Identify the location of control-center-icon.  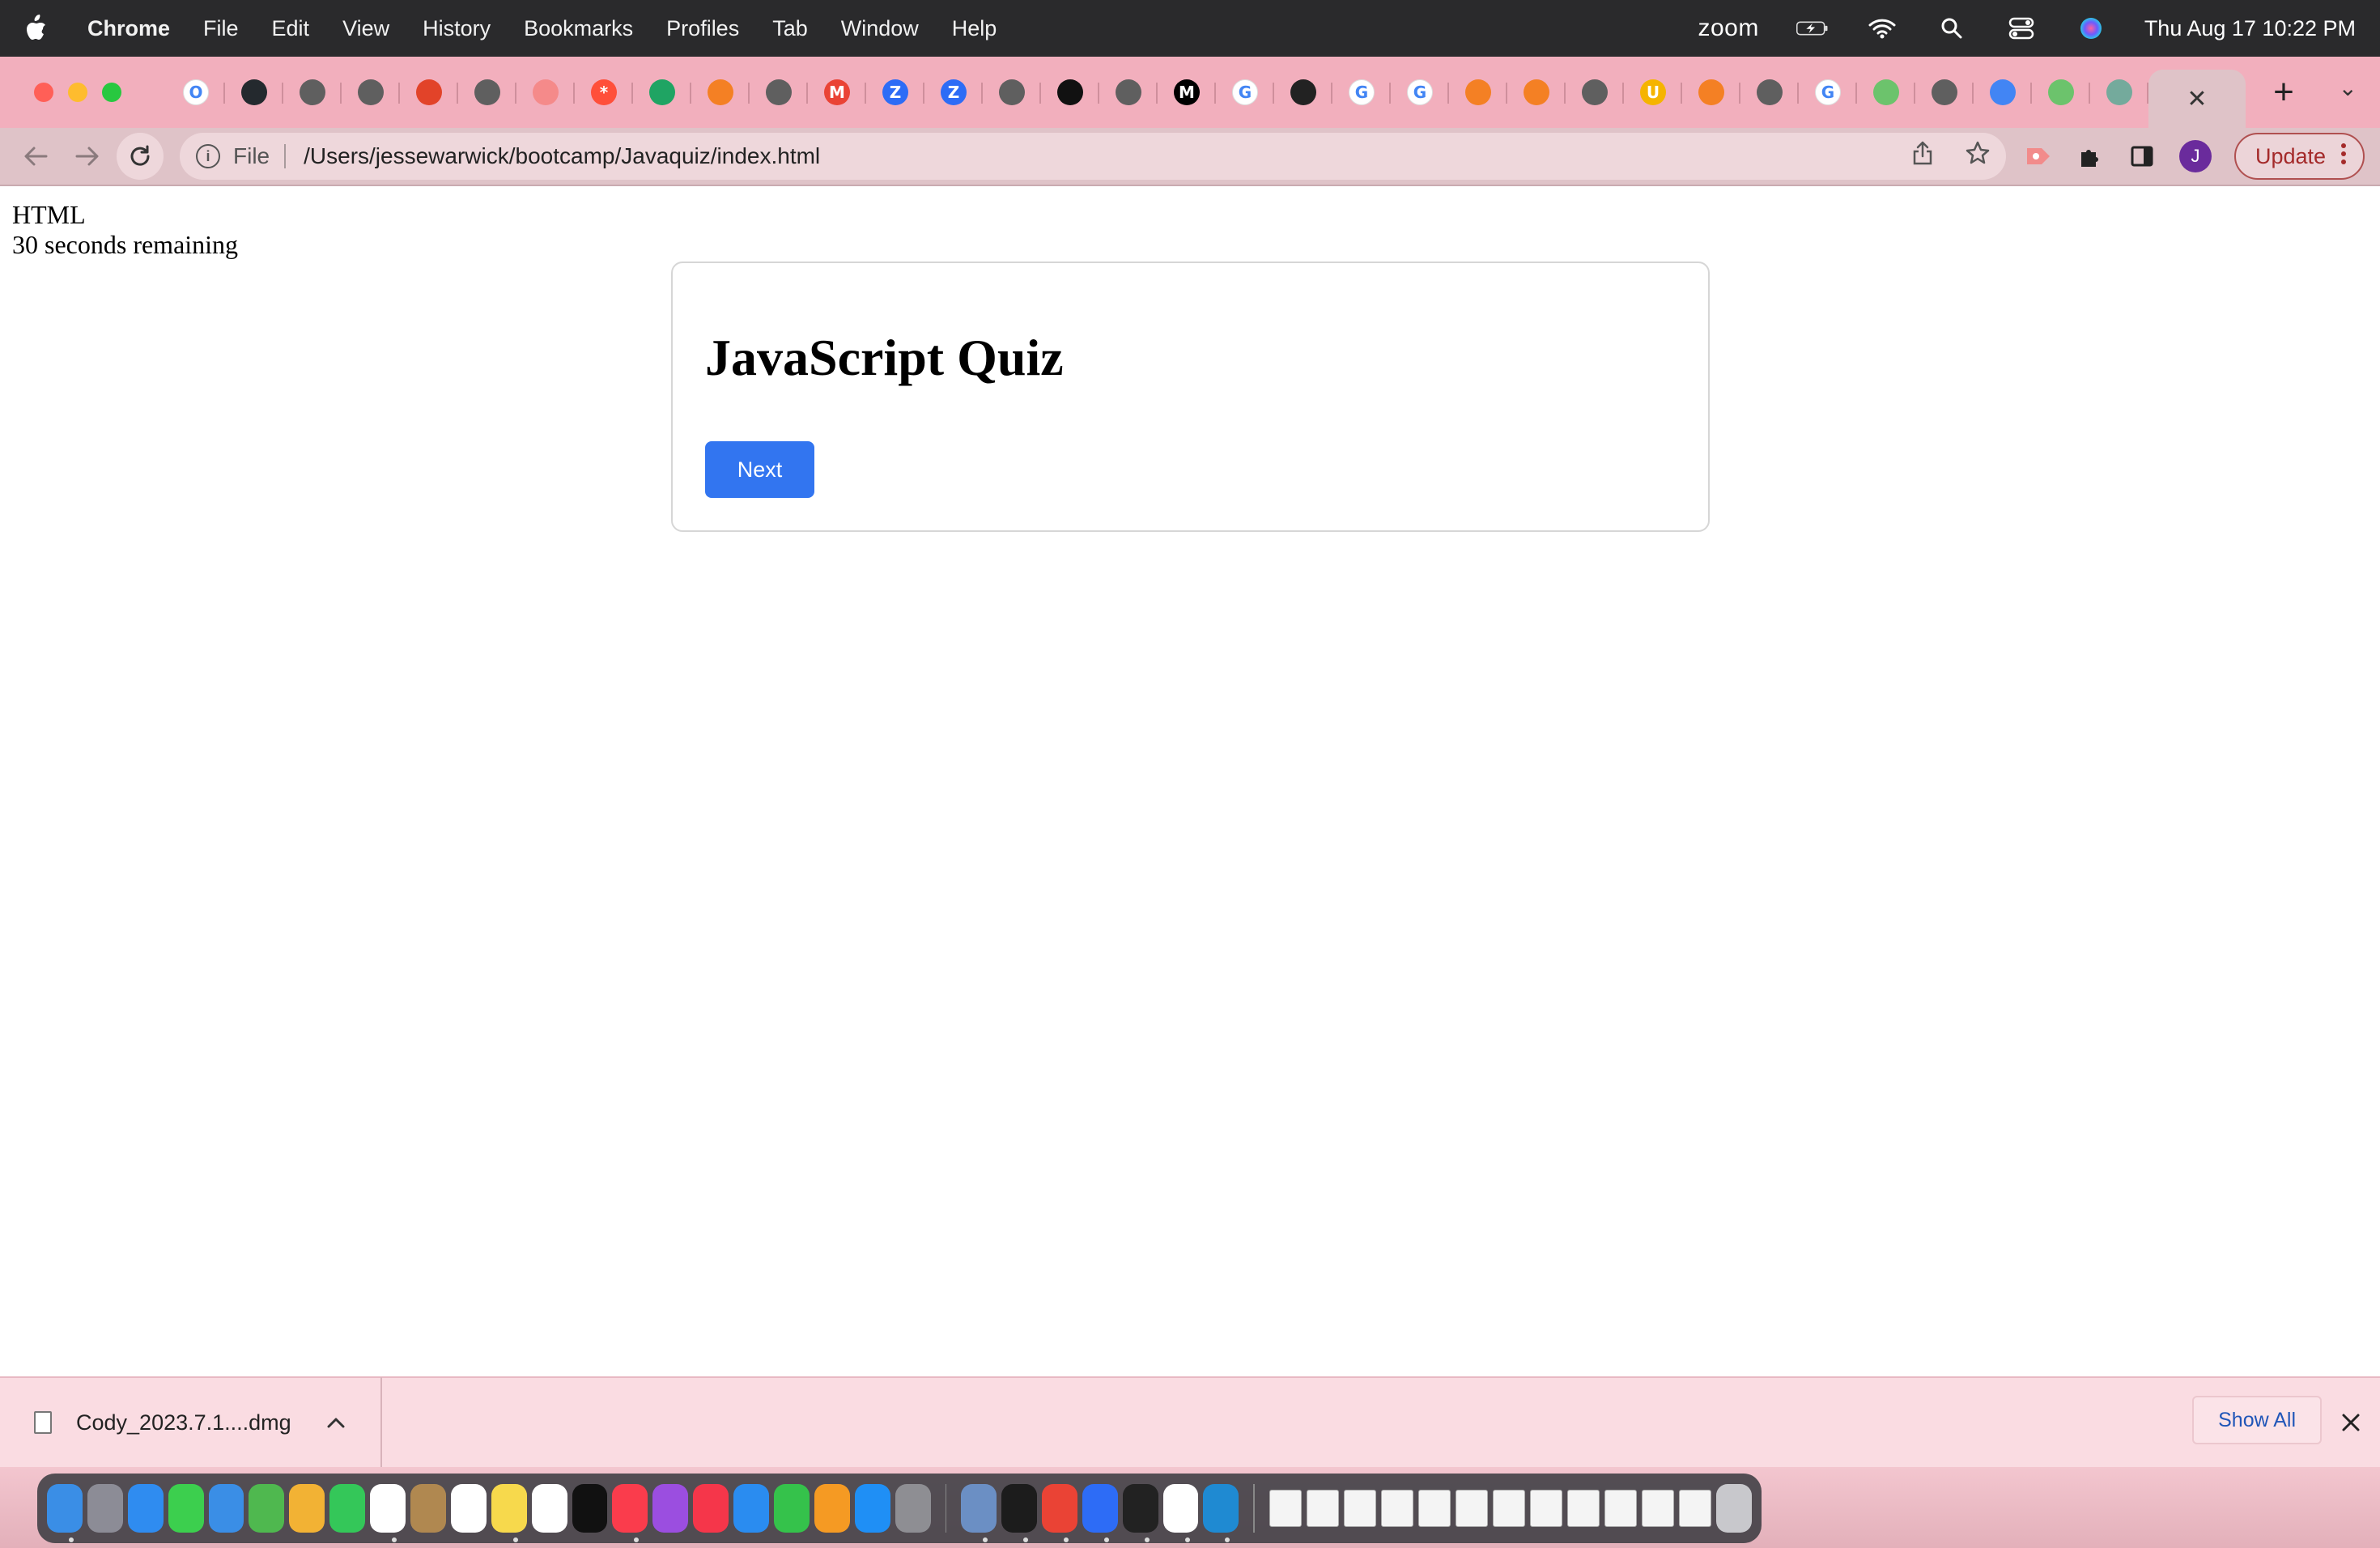
(2022, 29).